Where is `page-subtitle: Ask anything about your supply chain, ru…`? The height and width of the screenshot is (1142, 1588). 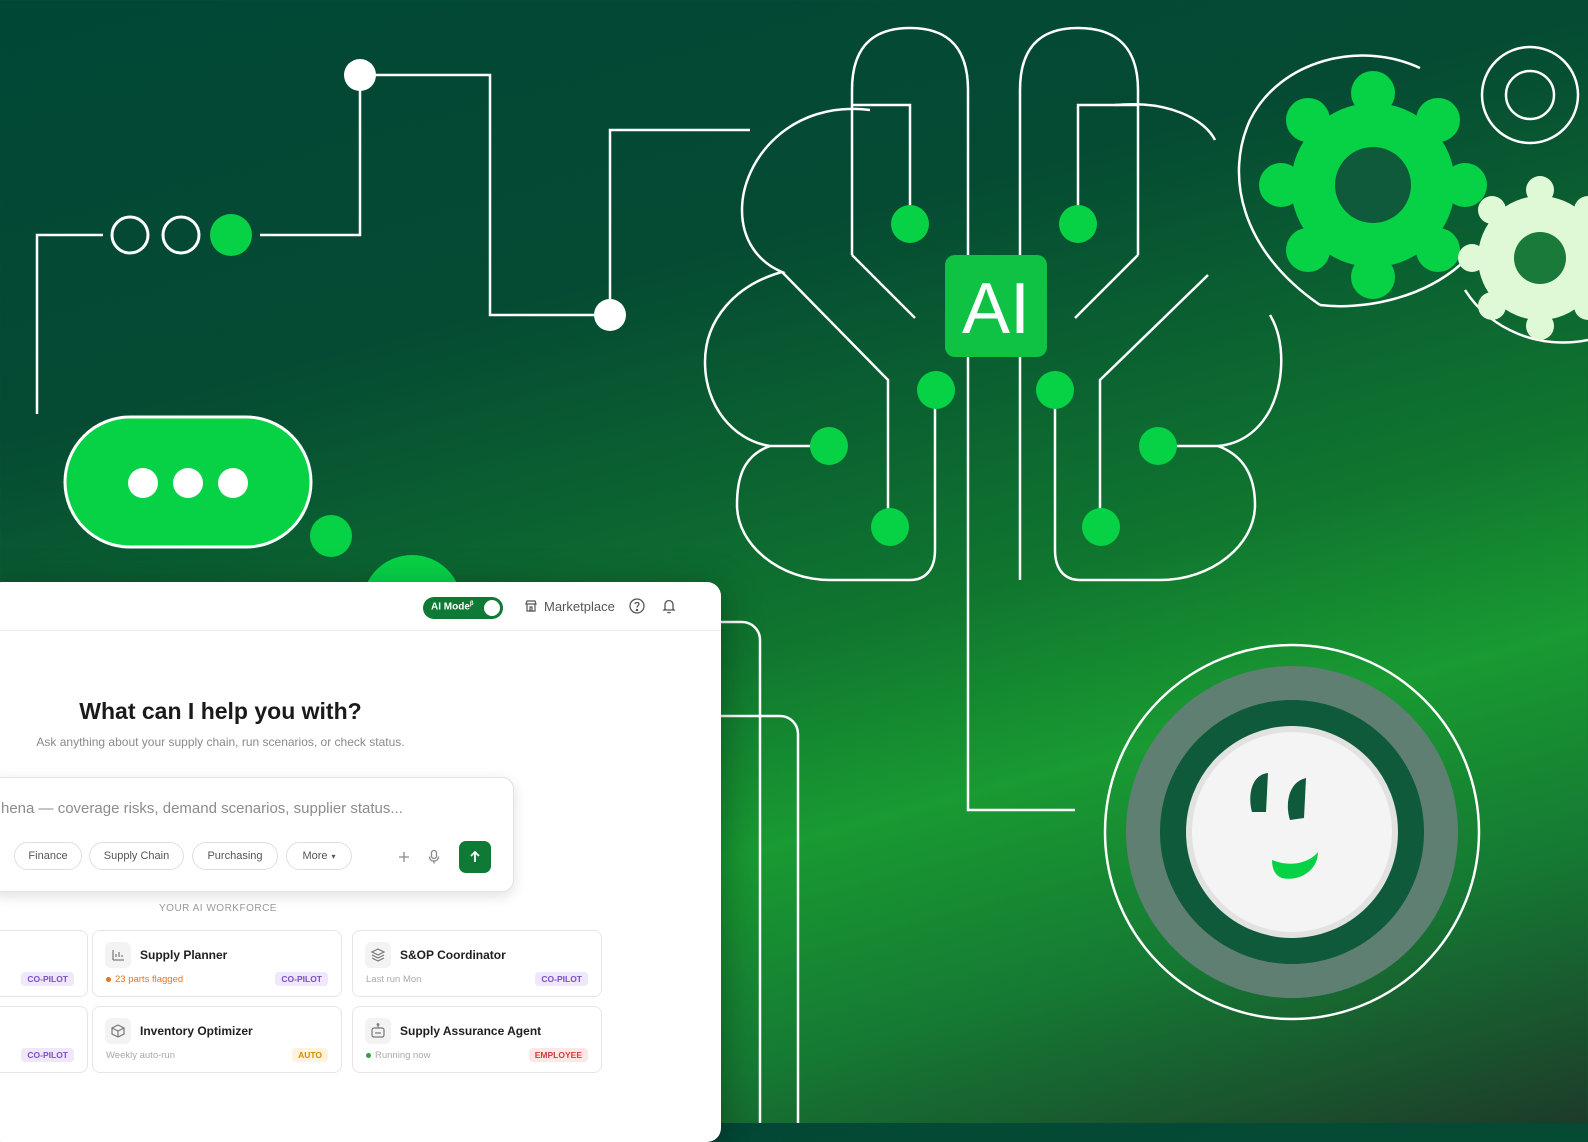
page-subtitle: Ask anything about your supply chain, ru… is located at coordinates (220, 742).